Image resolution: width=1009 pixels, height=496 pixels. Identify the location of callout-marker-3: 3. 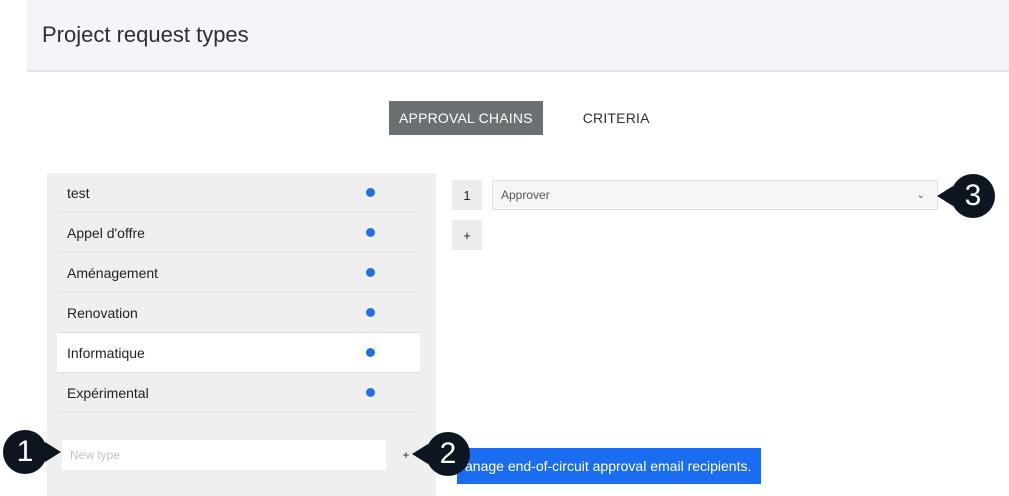
(966, 196).